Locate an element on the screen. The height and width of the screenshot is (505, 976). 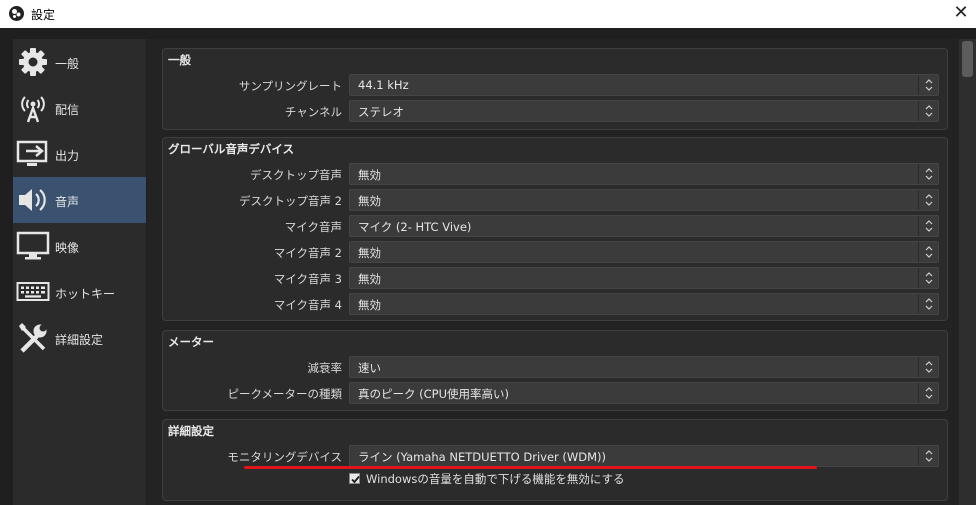
scrollbar-thumb is located at coordinates (967, 59).